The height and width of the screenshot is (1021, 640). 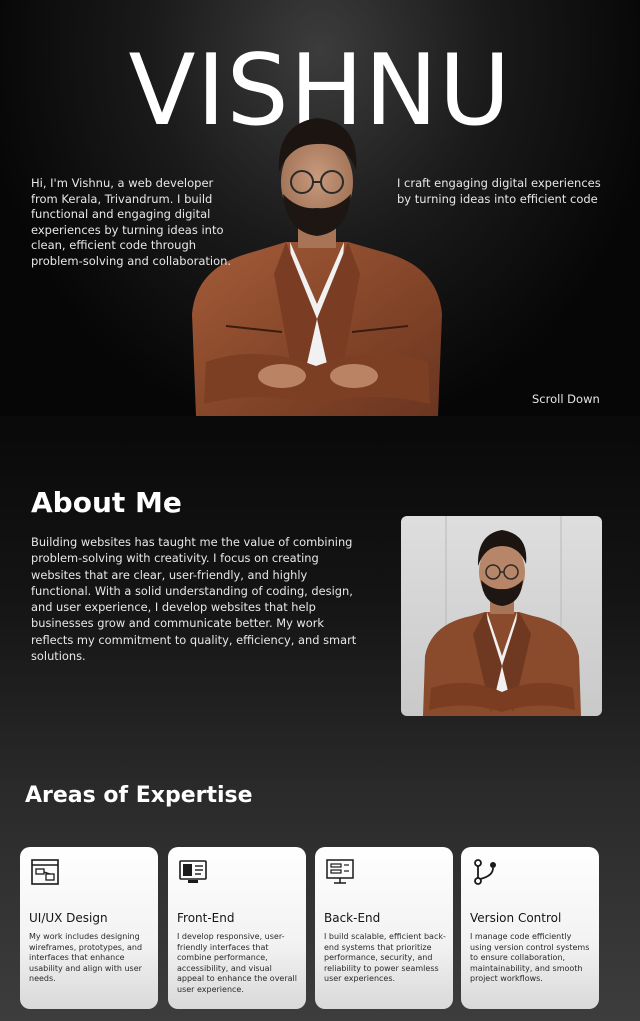 What do you see at coordinates (45, 872) in the screenshot?
I see `wireframe-icon` at bounding box center [45, 872].